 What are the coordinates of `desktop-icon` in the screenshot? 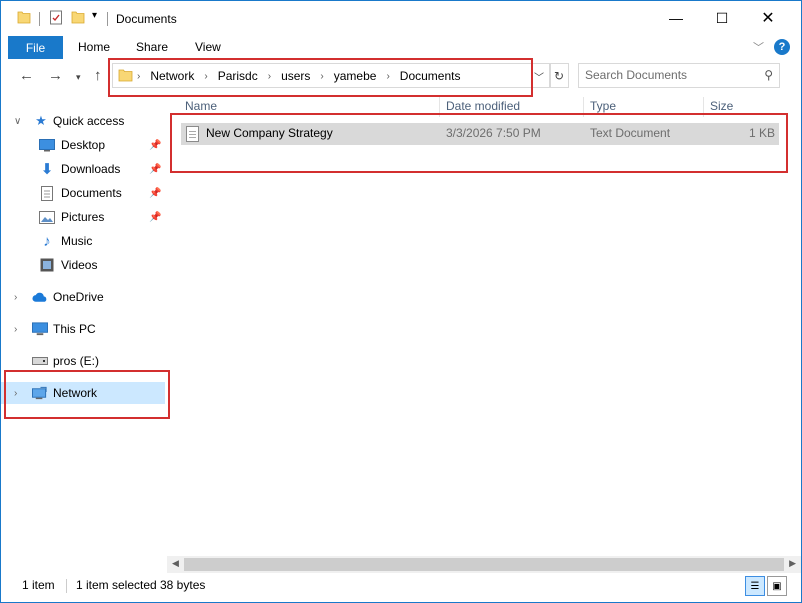 It's located at (47, 145).